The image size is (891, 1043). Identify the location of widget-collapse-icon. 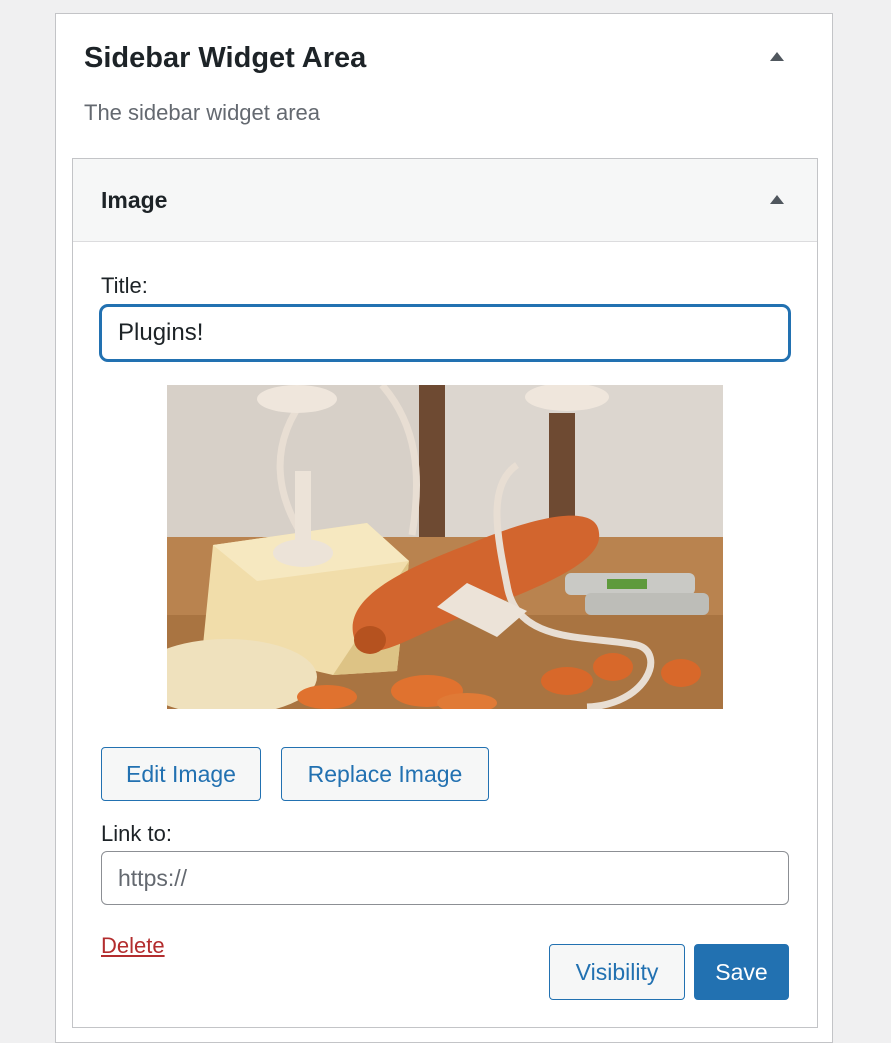
(777, 199).